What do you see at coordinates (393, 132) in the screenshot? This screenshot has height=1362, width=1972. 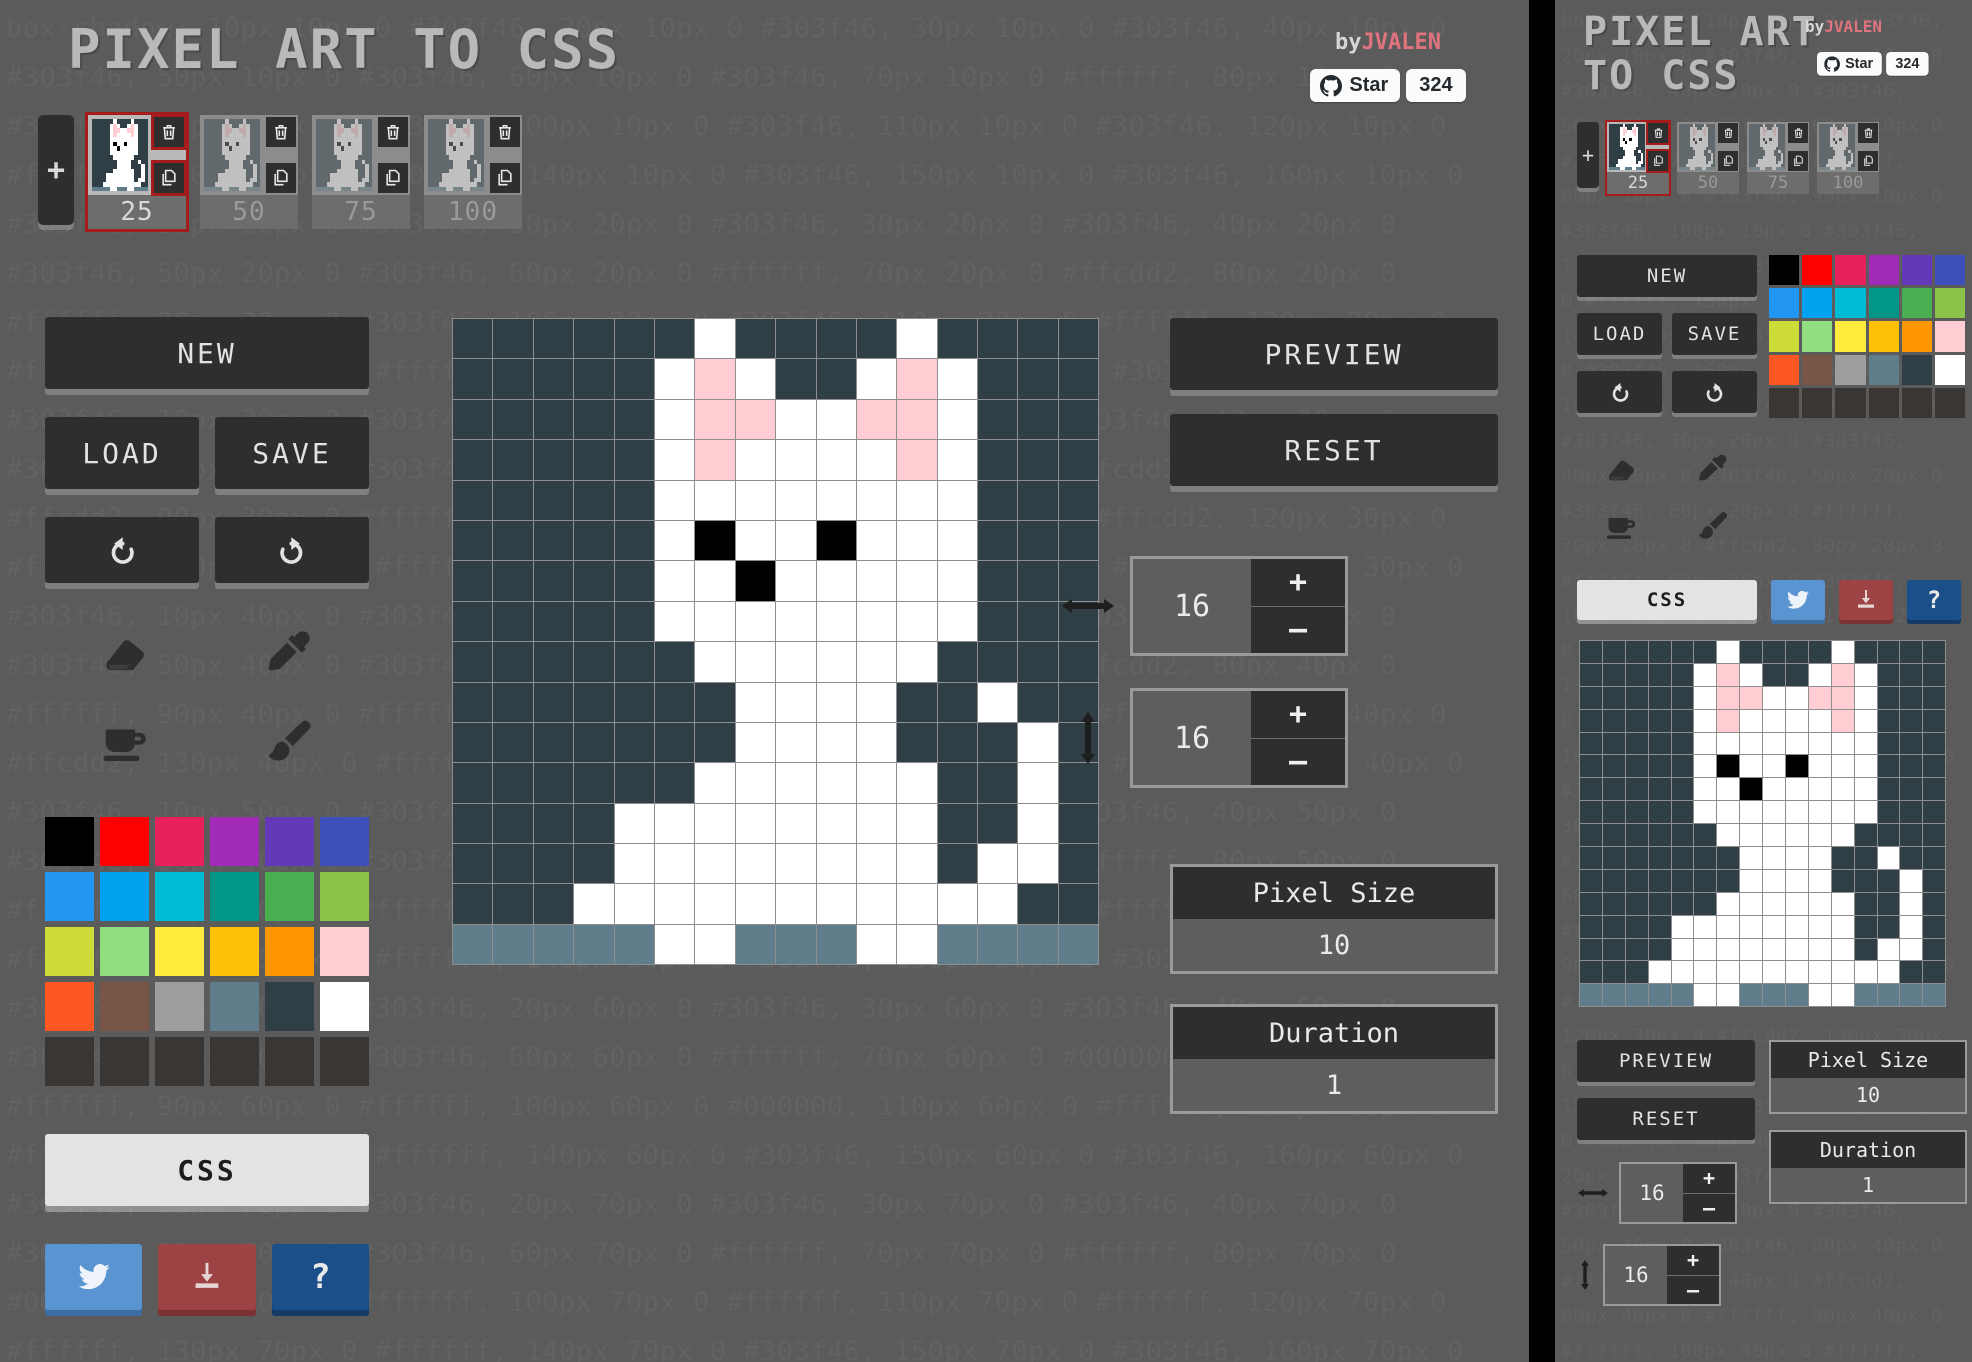 I see `frame-delete-button` at bounding box center [393, 132].